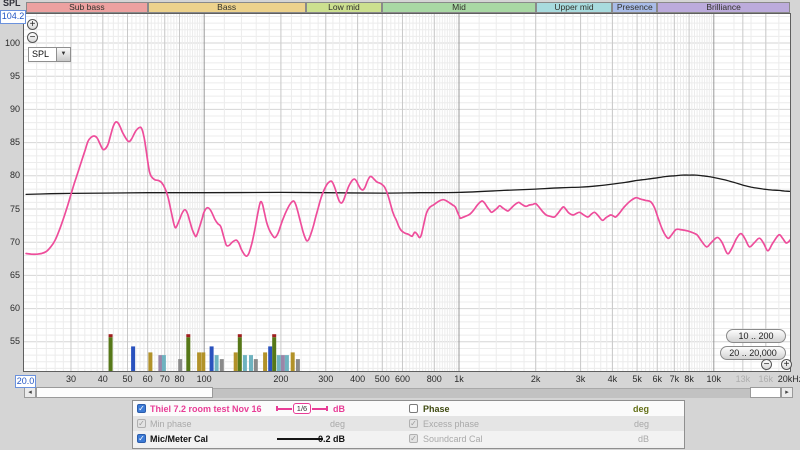  I want to click on x-axis-cursor-value: 20.0, so click(25, 381).